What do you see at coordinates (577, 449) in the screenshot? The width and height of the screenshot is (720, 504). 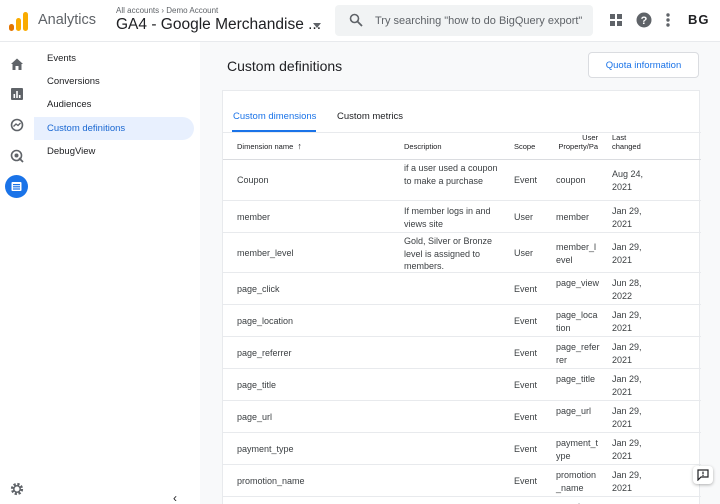 I see `cell-user-property: payment_type` at bounding box center [577, 449].